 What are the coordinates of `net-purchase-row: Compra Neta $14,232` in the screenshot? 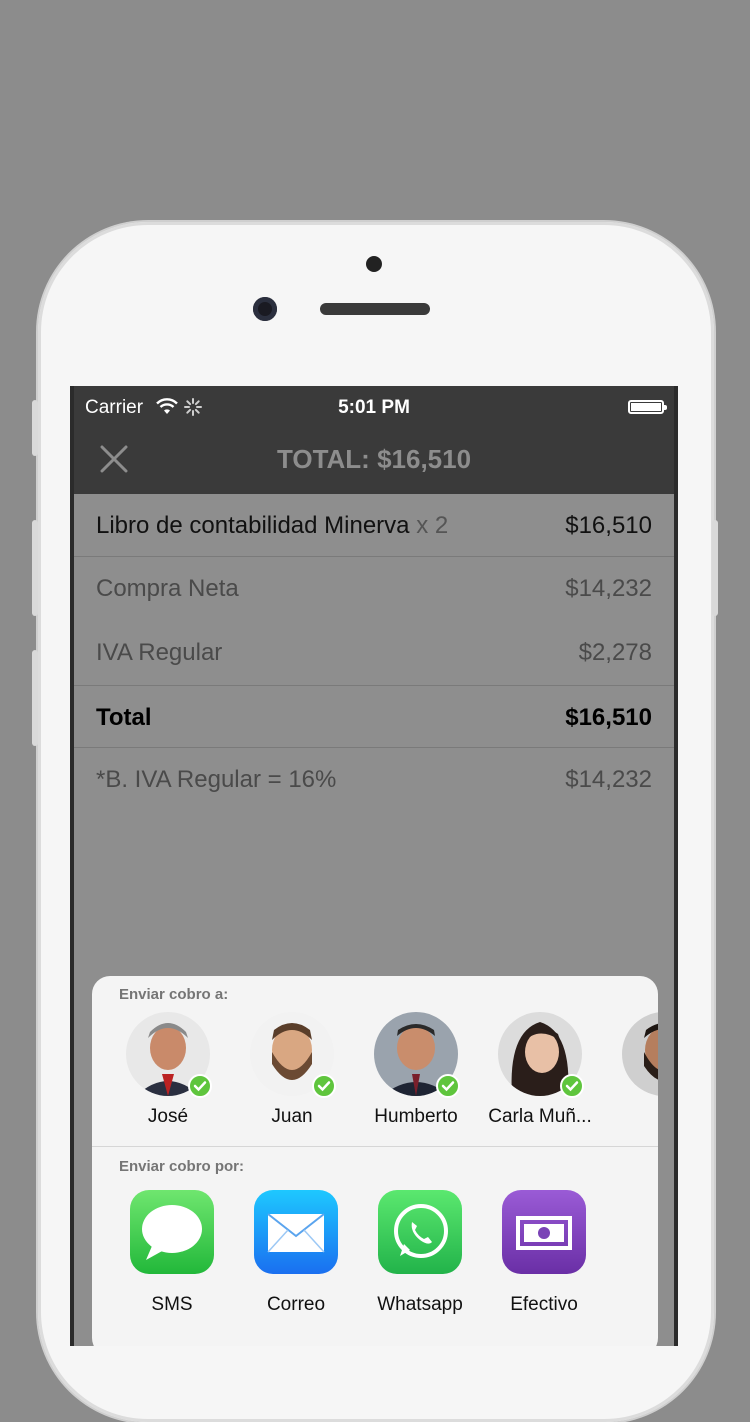 It's located at (374, 589).